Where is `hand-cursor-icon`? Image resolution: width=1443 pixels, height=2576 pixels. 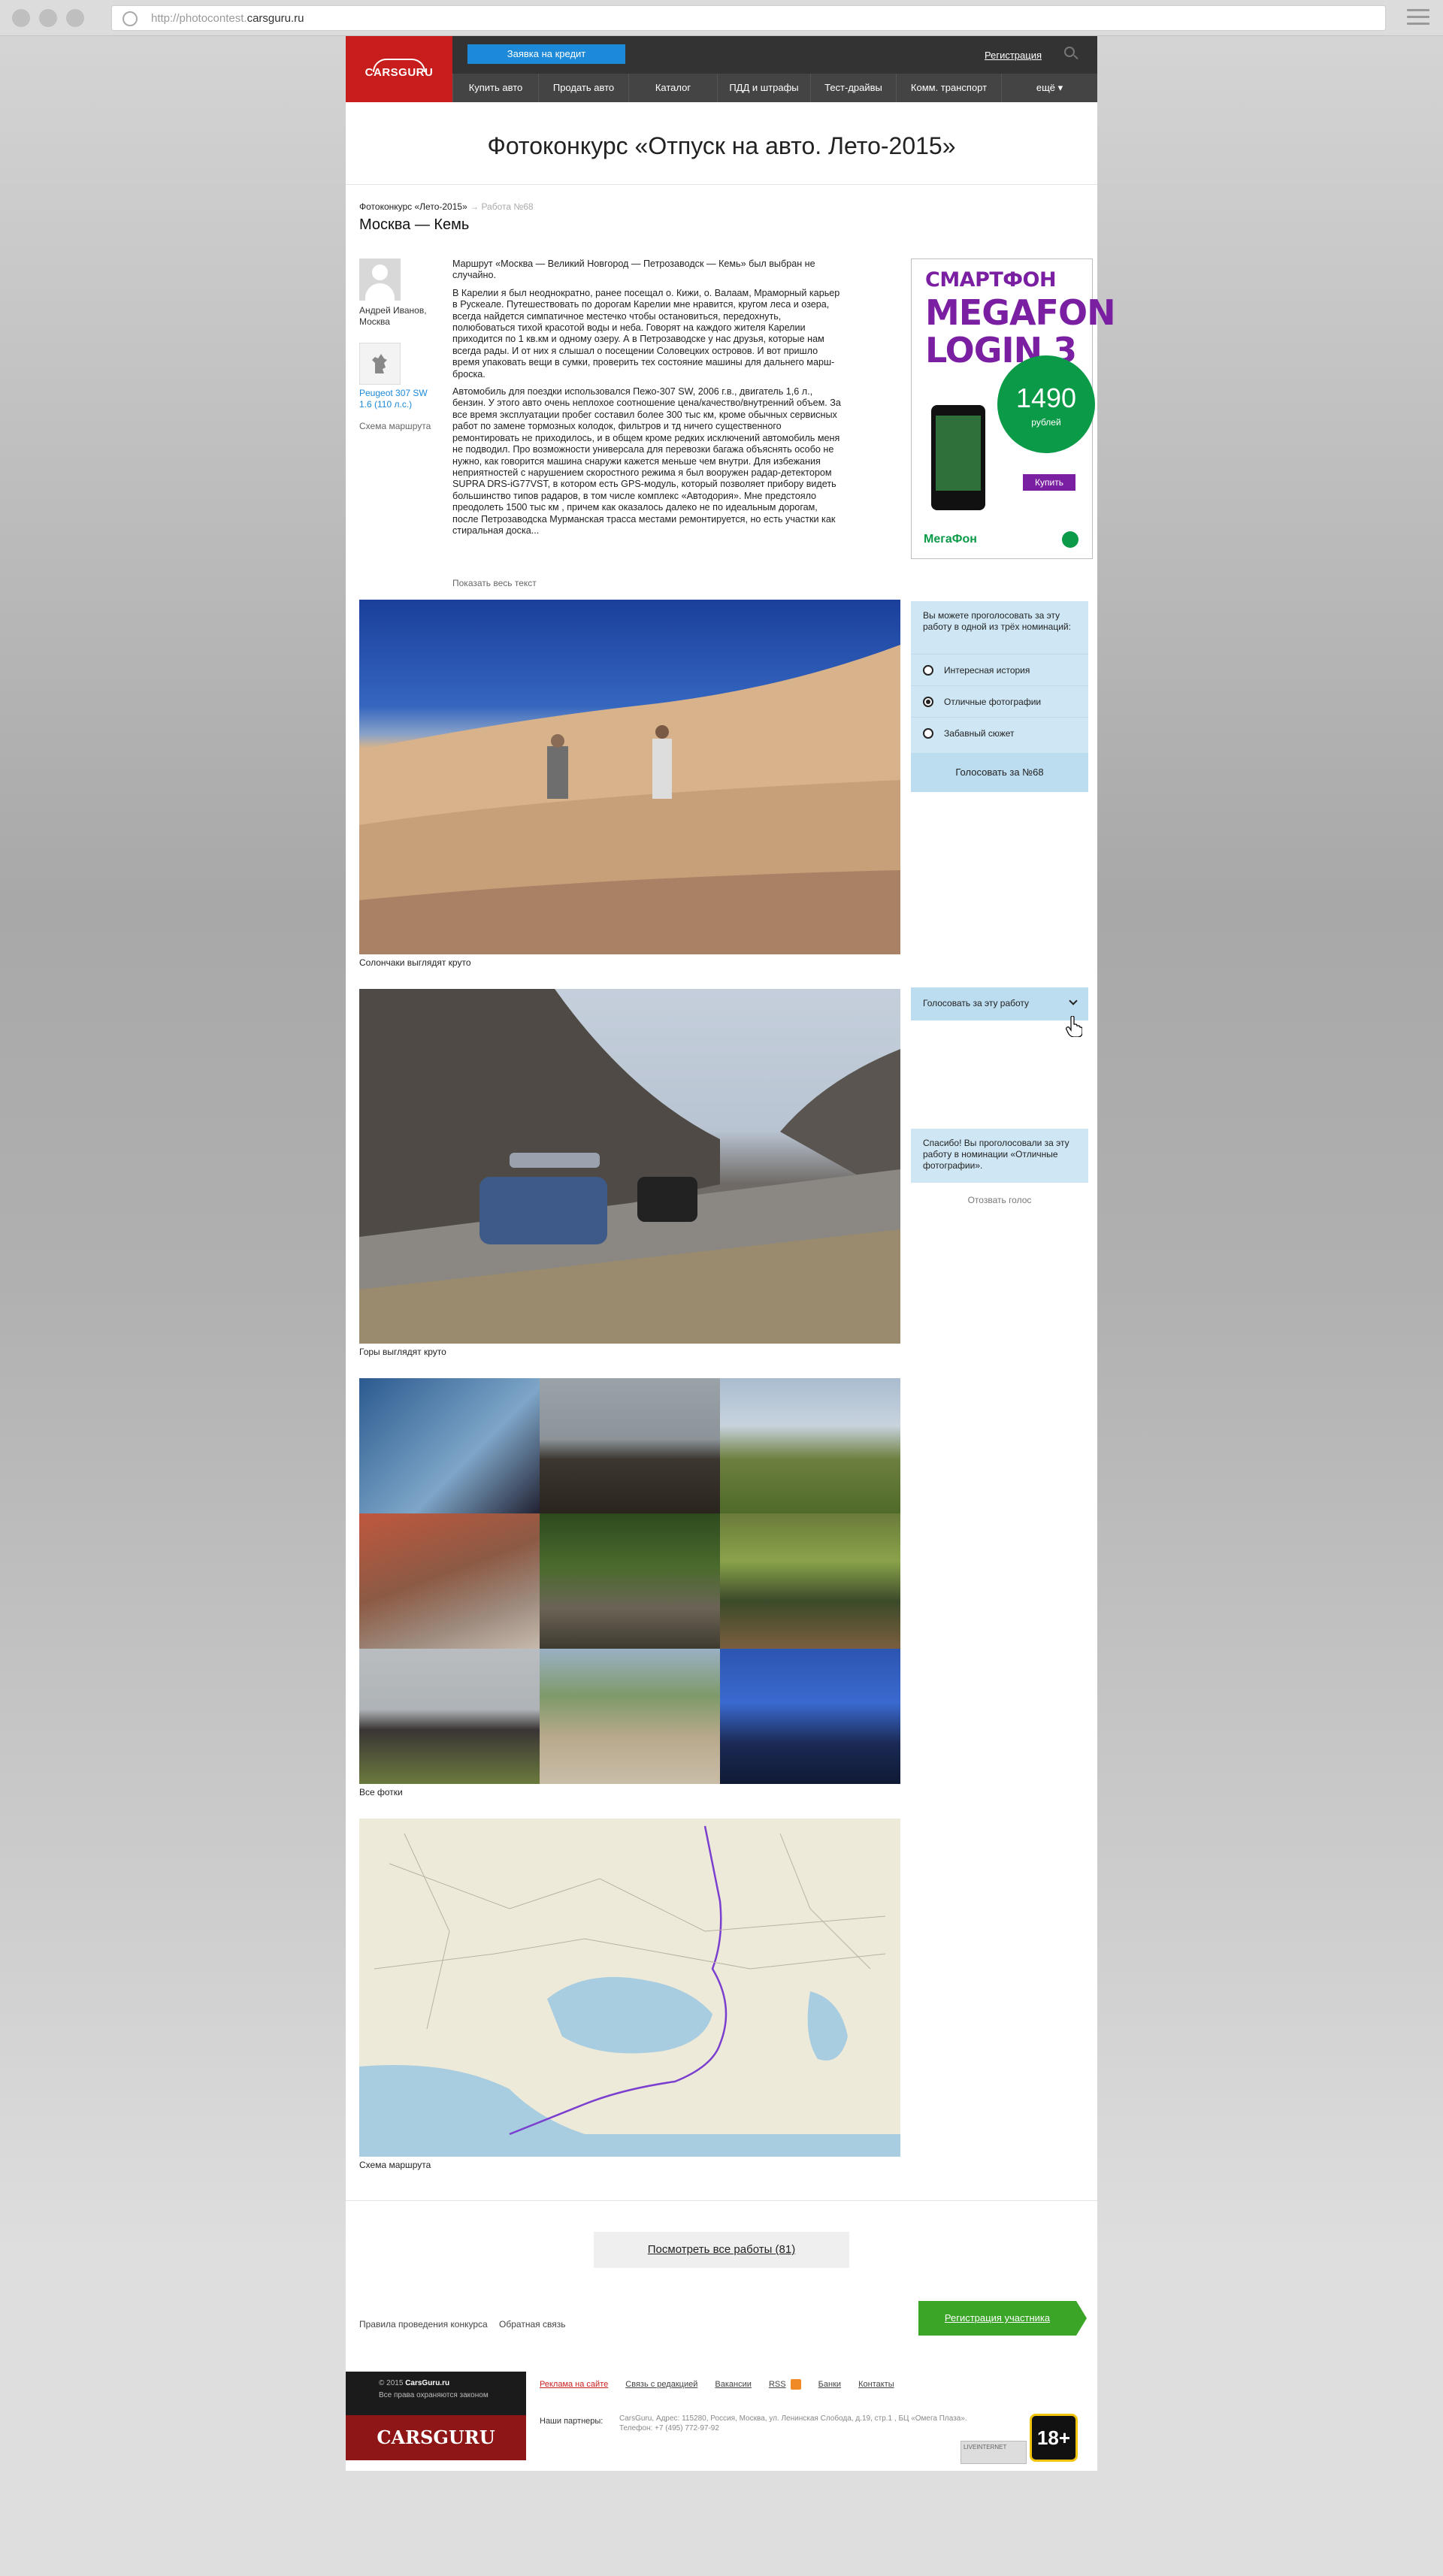
hand-cursor-icon is located at coordinates (1074, 1026).